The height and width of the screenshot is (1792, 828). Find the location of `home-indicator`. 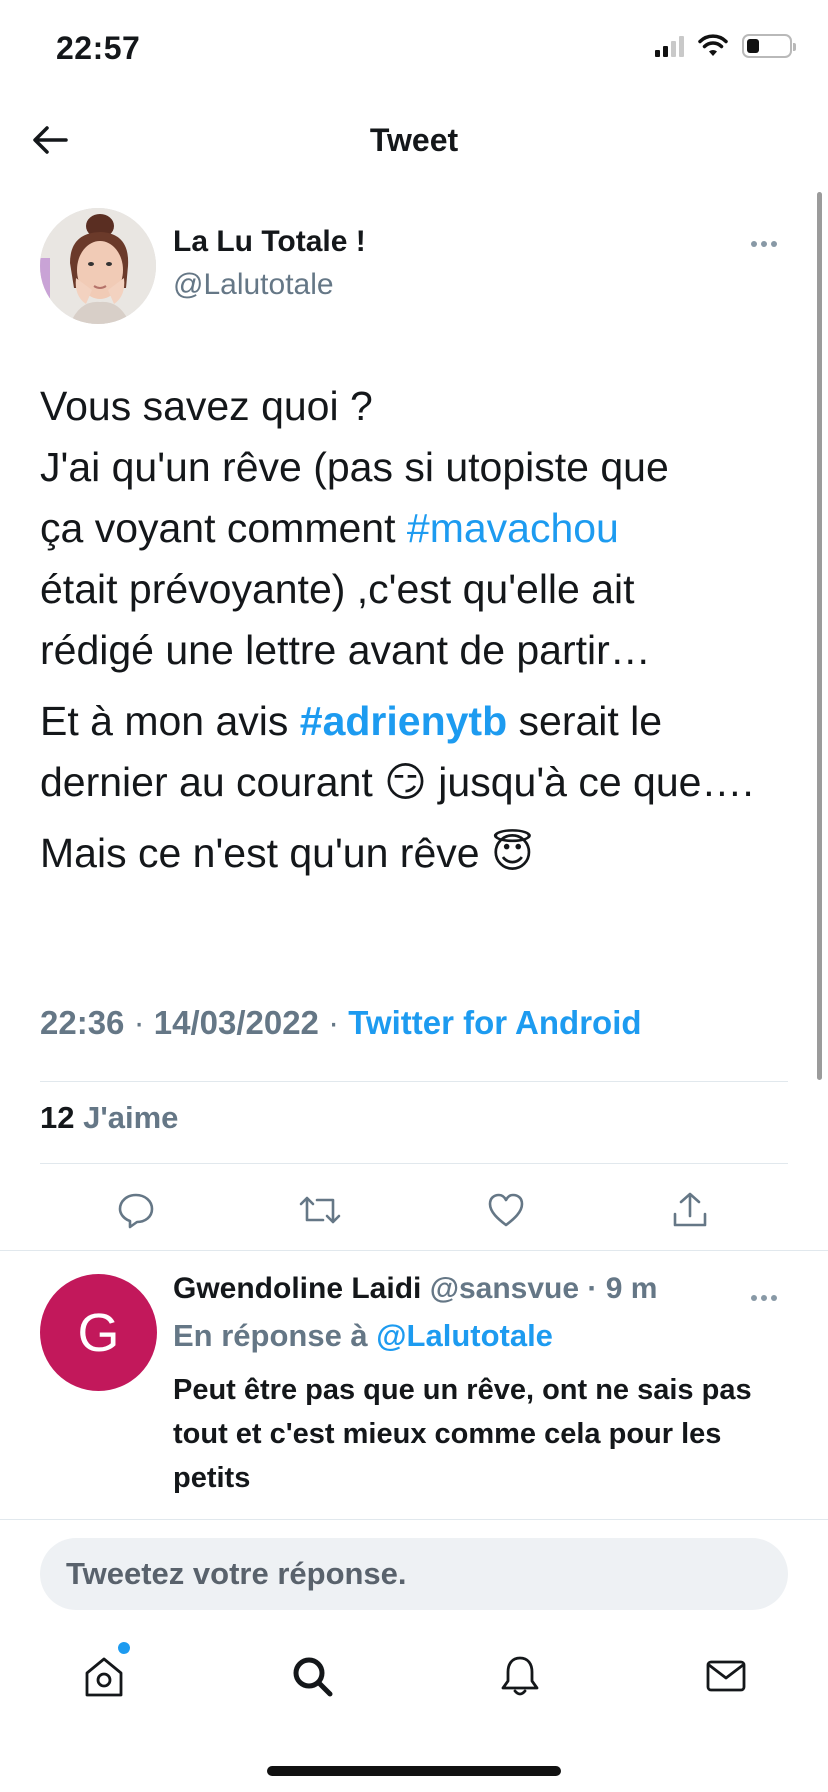

home-indicator is located at coordinates (414, 1771).